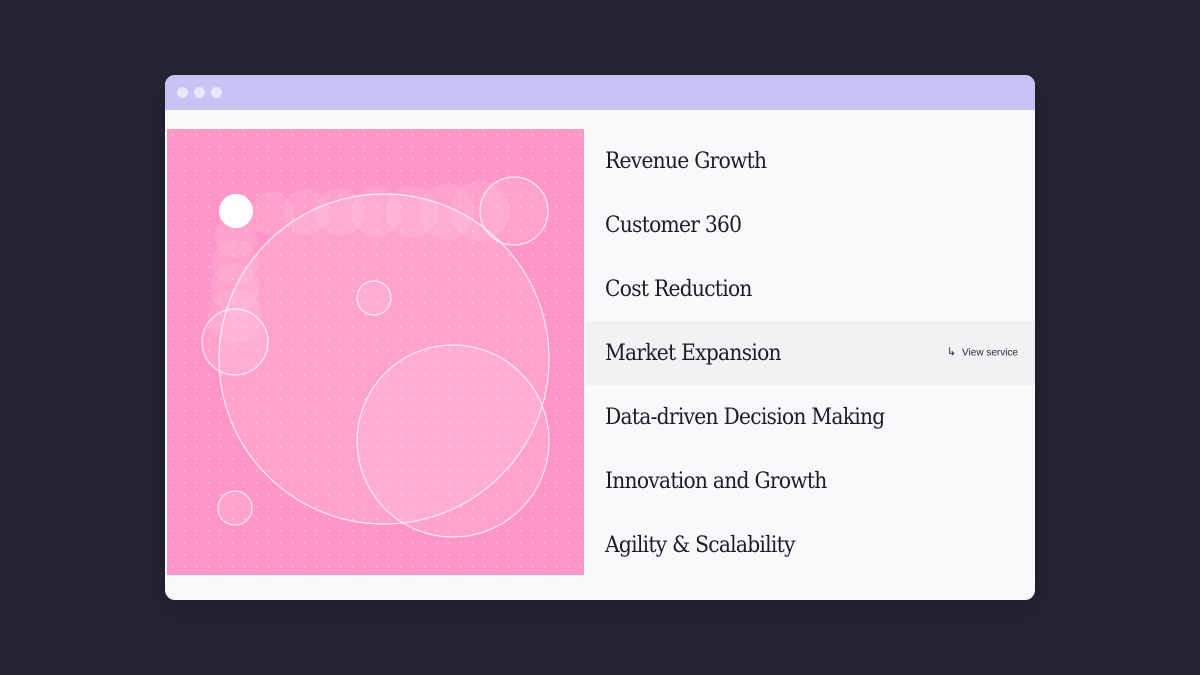  I want to click on medium-circle, so click(453, 441).